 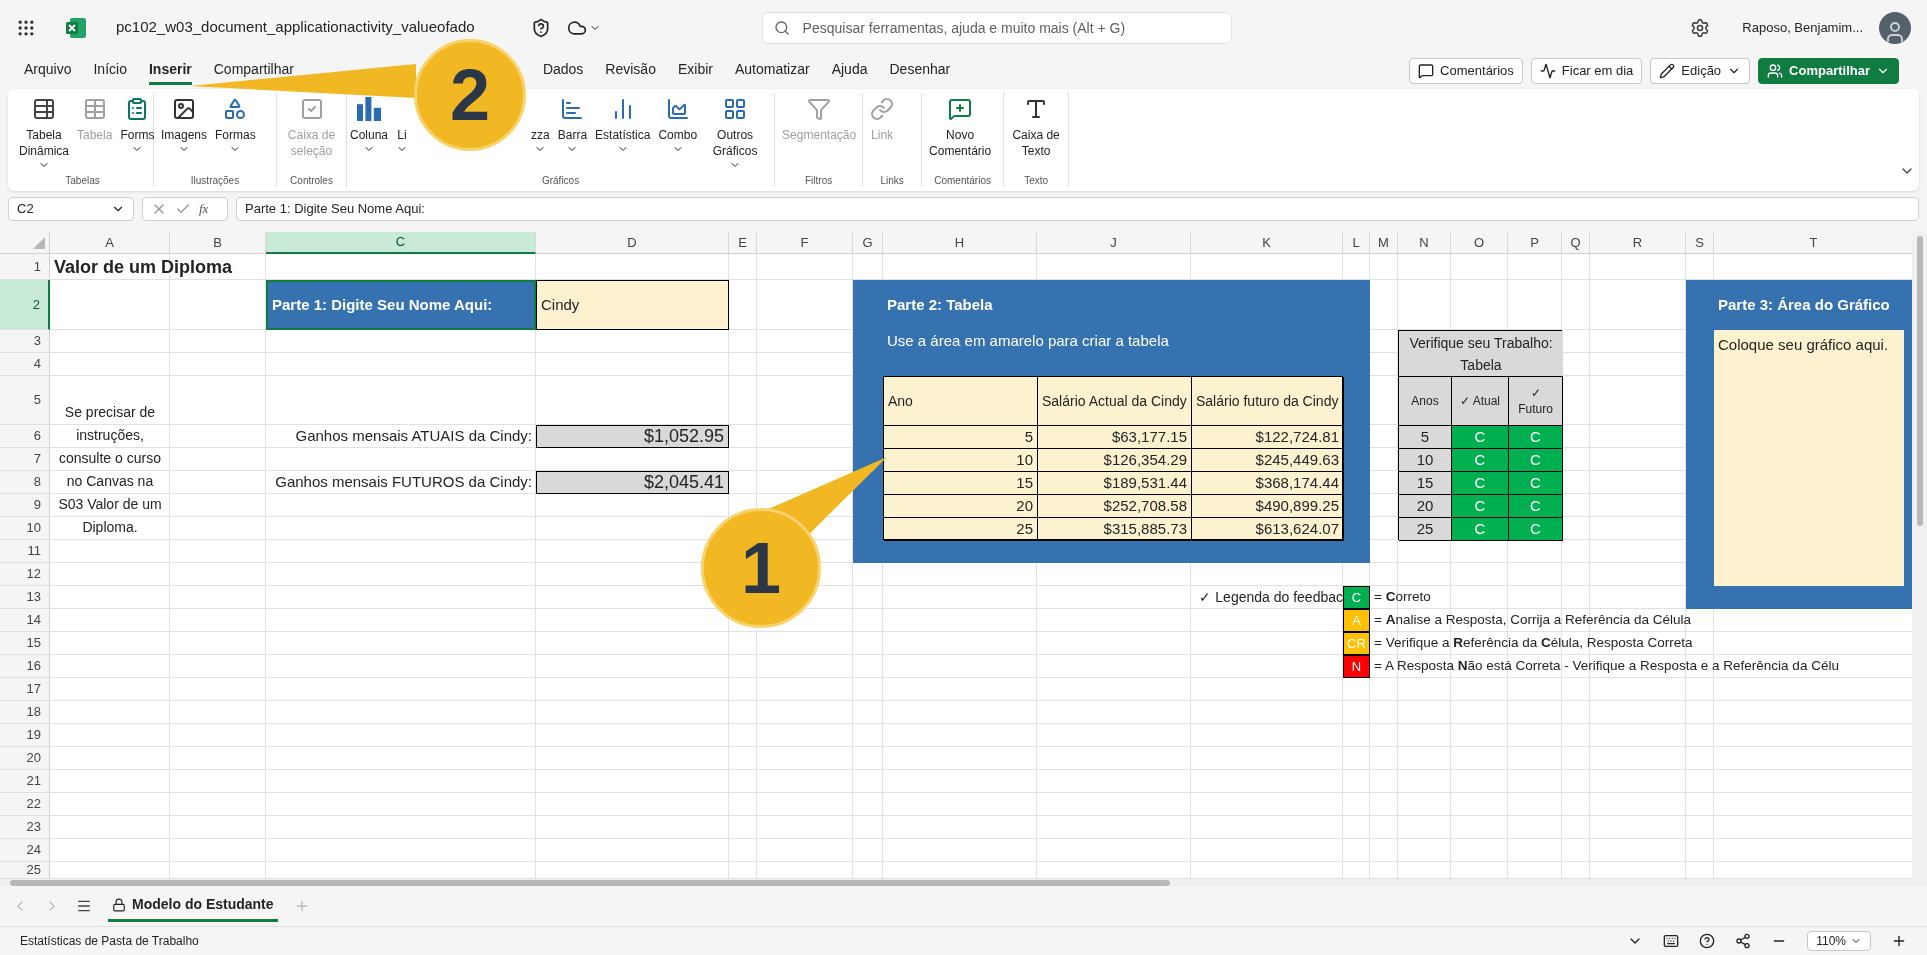 What do you see at coordinates (630, 71) in the screenshot?
I see `menu-tab: Revisão` at bounding box center [630, 71].